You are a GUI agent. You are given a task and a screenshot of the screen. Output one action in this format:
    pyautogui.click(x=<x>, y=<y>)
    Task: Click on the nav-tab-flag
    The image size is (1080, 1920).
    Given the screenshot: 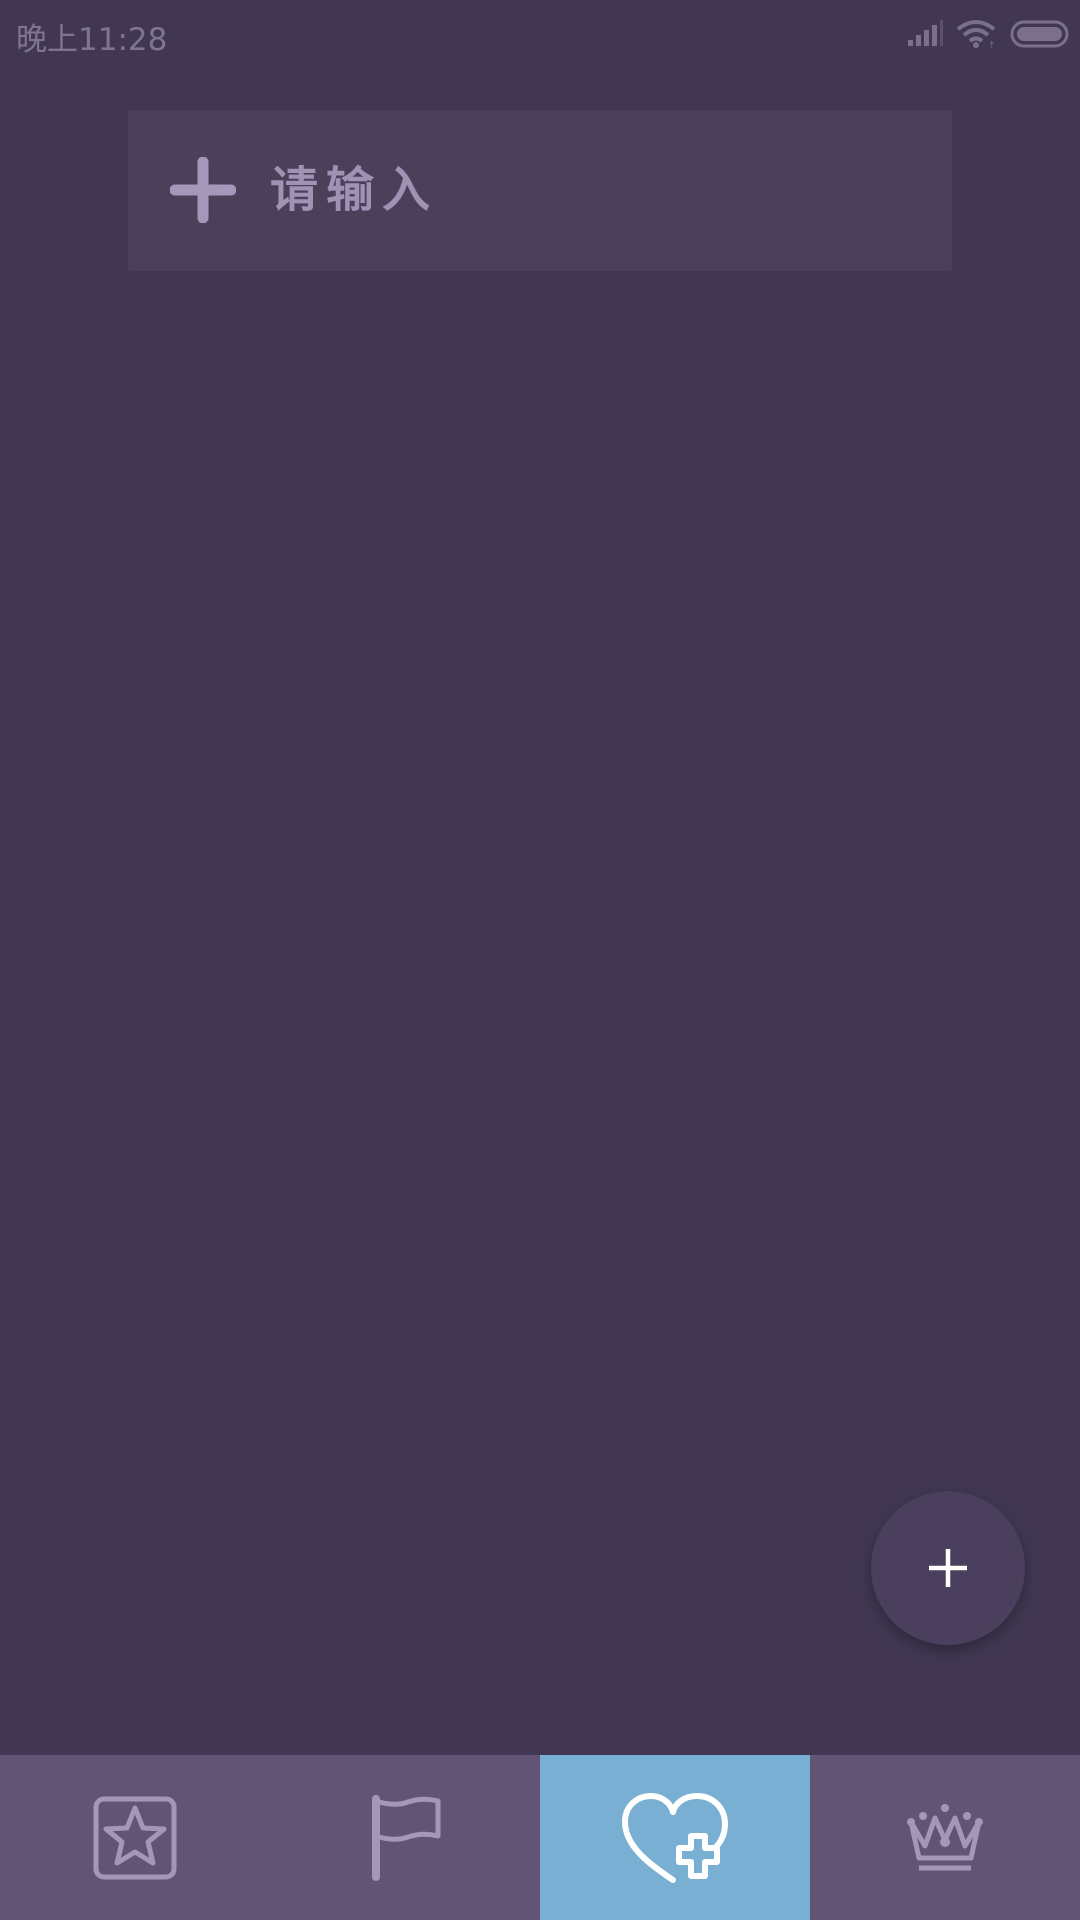 What is the action you would take?
    pyautogui.click(x=405, y=1837)
    